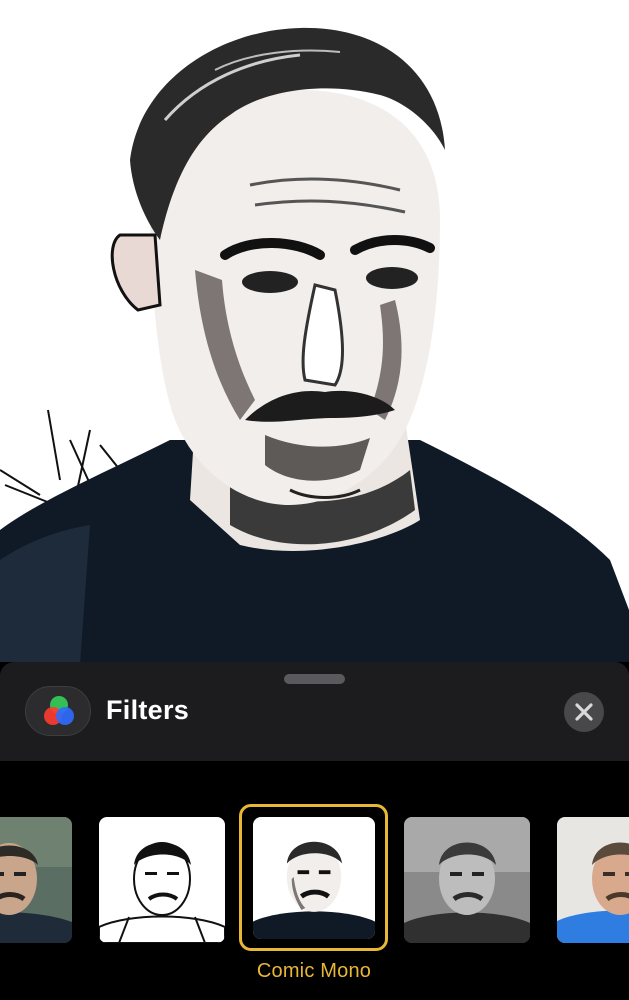 Image resolution: width=629 pixels, height=1000 pixels. I want to click on sheet-grabber-handle, so click(314, 679).